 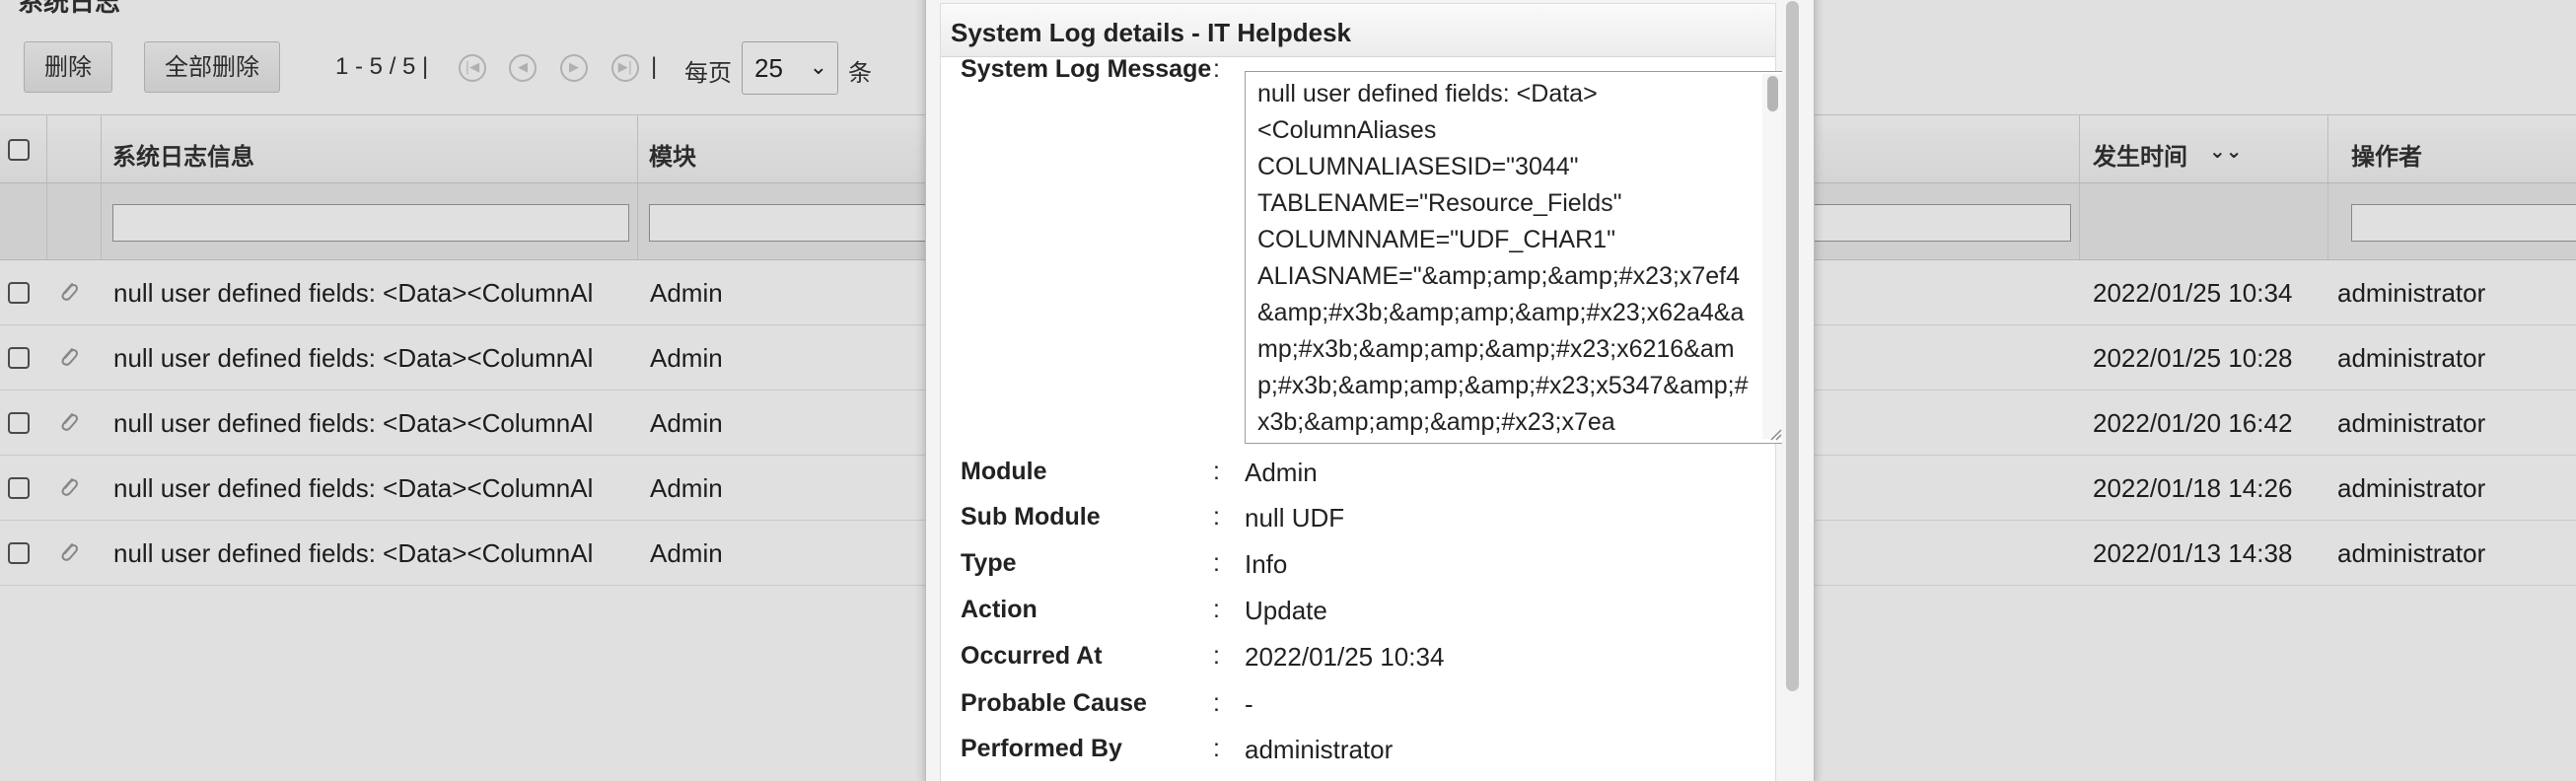 What do you see at coordinates (1032, 656) in the screenshot?
I see `label-occurred-at: Occurred At` at bounding box center [1032, 656].